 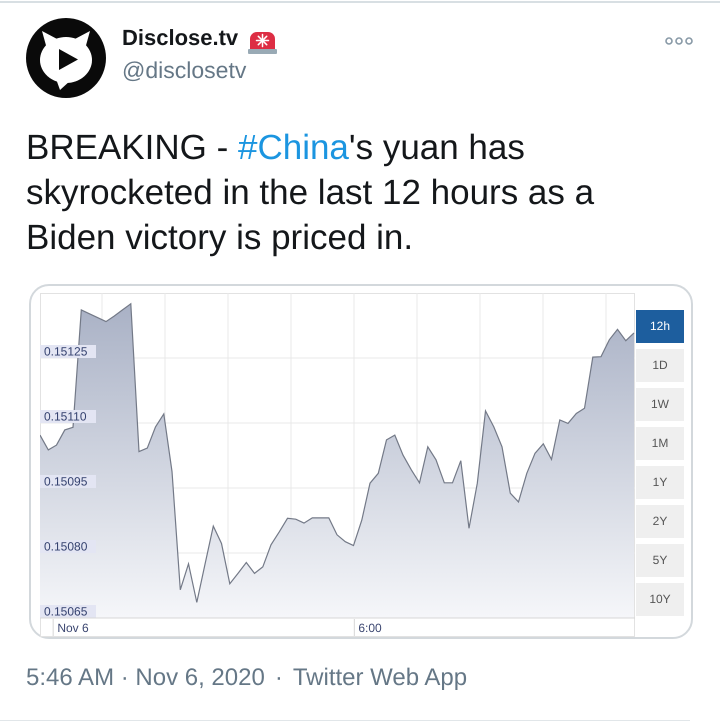 I want to click on y-axis-label: 0.15095, so click(x=68, y=481).